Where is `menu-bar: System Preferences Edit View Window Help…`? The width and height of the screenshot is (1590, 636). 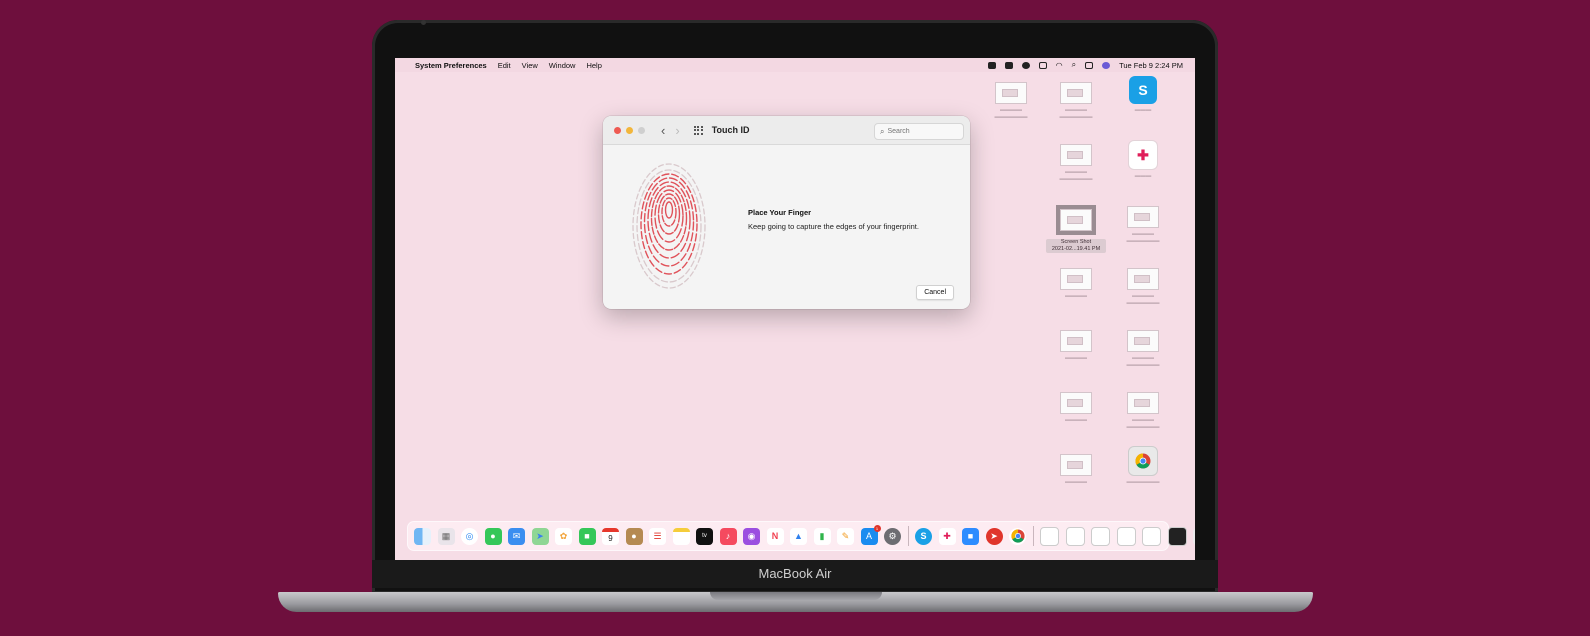
menu-bar: System Preferences Edit View Window Help… is located at coordinates (795, 65).